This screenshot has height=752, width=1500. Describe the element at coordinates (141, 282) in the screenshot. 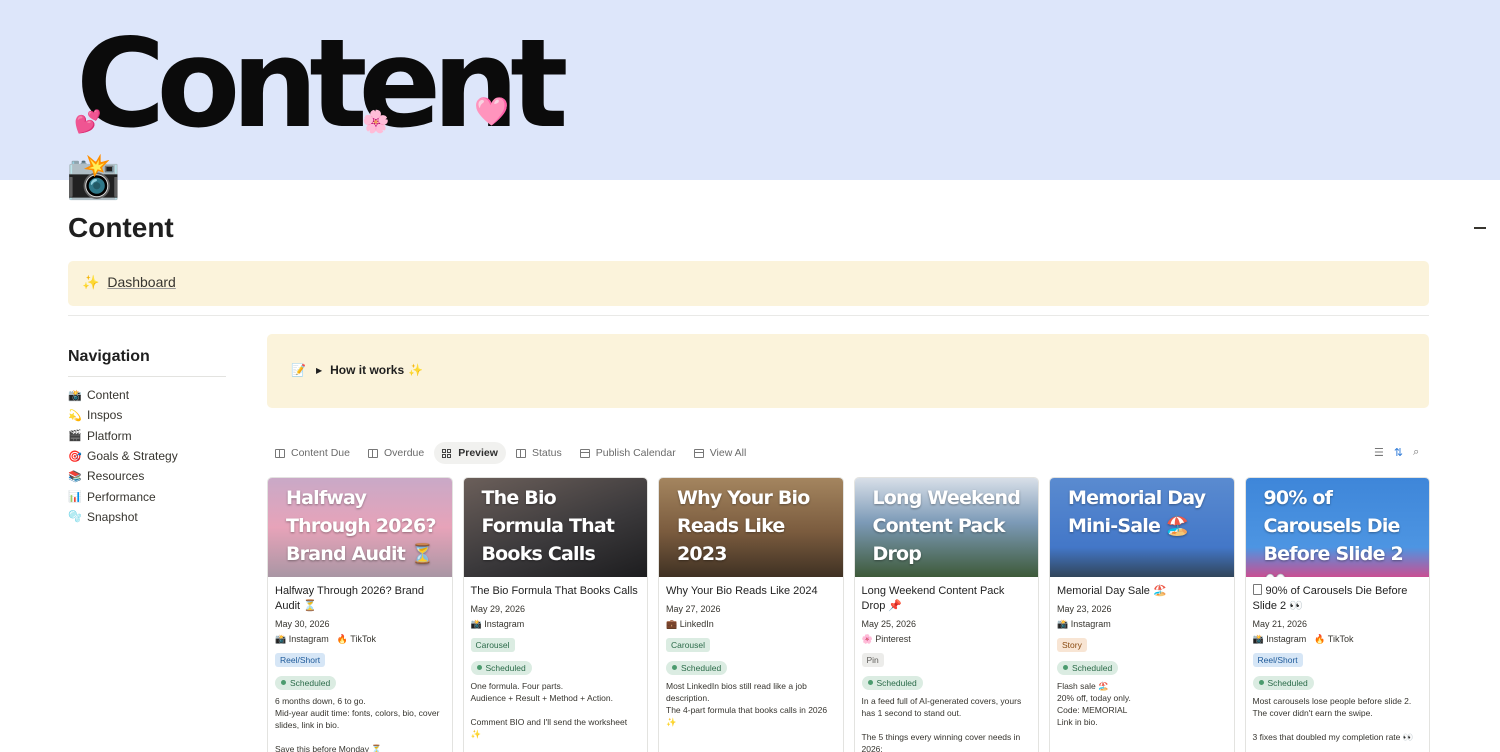

I see `dashboard-link: Dashboard` at that location.